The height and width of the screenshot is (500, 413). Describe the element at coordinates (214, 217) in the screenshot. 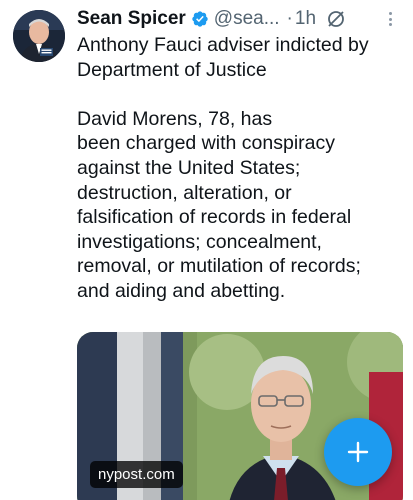

I see `text-line: falsification of records in federal` at that location.